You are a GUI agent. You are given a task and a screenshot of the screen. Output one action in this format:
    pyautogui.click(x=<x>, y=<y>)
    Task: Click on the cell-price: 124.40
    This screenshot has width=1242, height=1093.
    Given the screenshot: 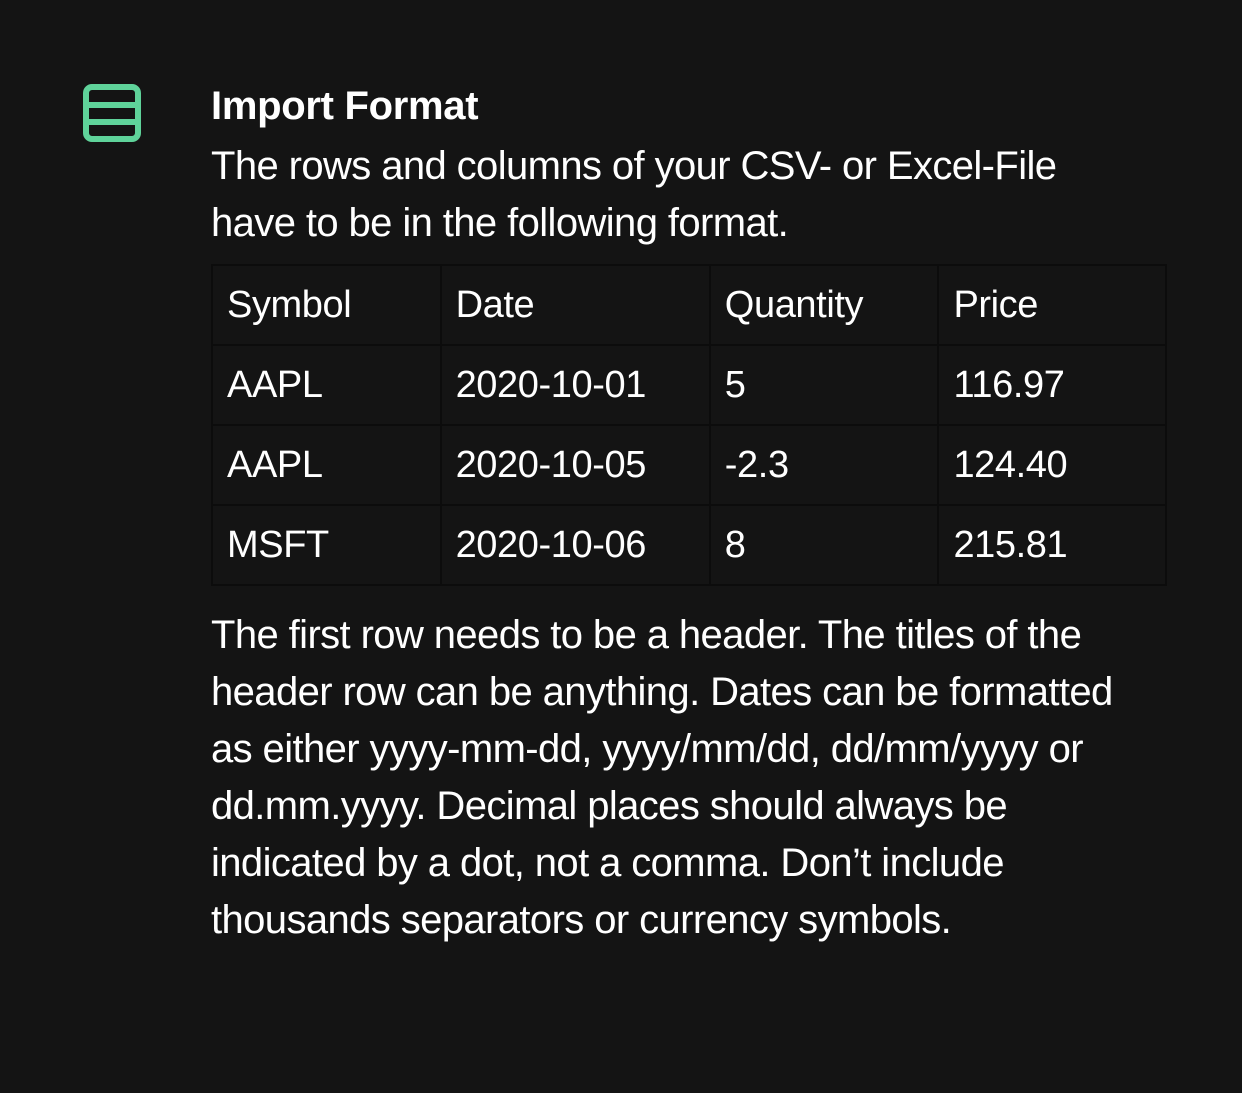 What is the action you would take?
    pyautogui.click(x=1052, y=465)
    